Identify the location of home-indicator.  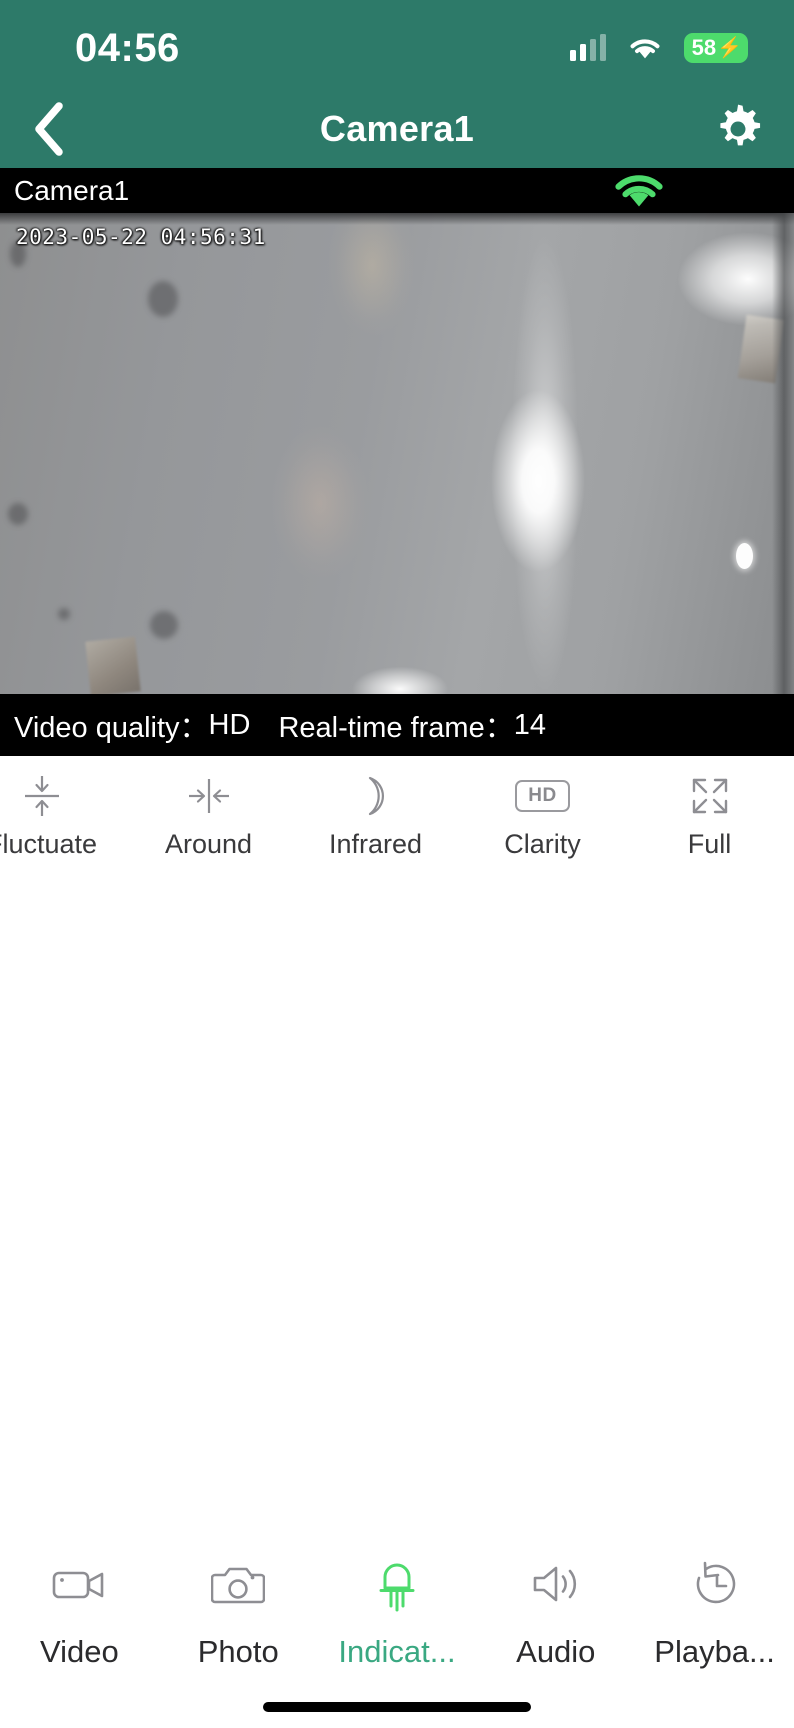
(397, 1707).